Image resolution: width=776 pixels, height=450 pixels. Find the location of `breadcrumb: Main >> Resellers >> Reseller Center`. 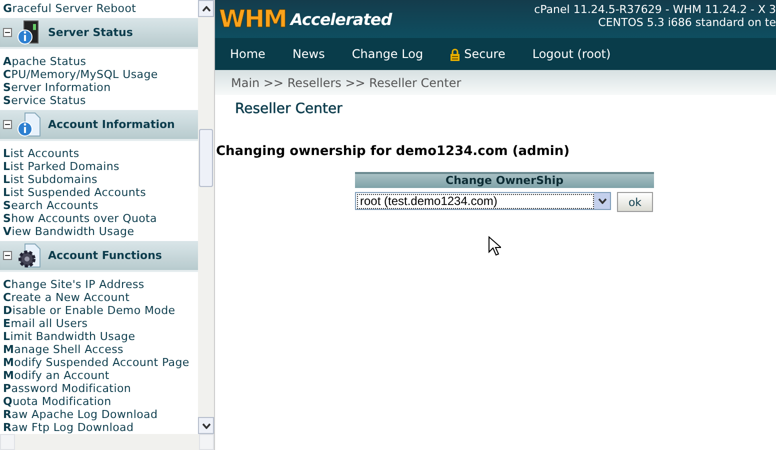

breadcrumb: Main >> Resellers >> Reseller Center is located at coordinates (346, 83).